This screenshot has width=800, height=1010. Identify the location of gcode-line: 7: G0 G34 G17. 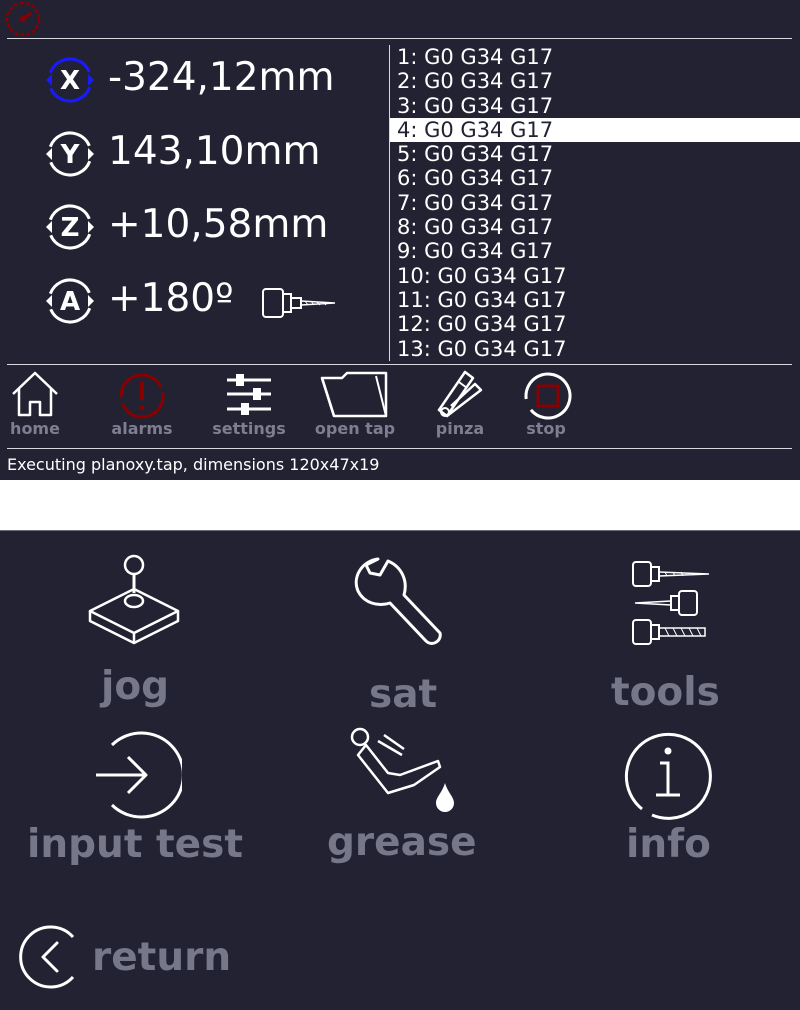
(595, 203).